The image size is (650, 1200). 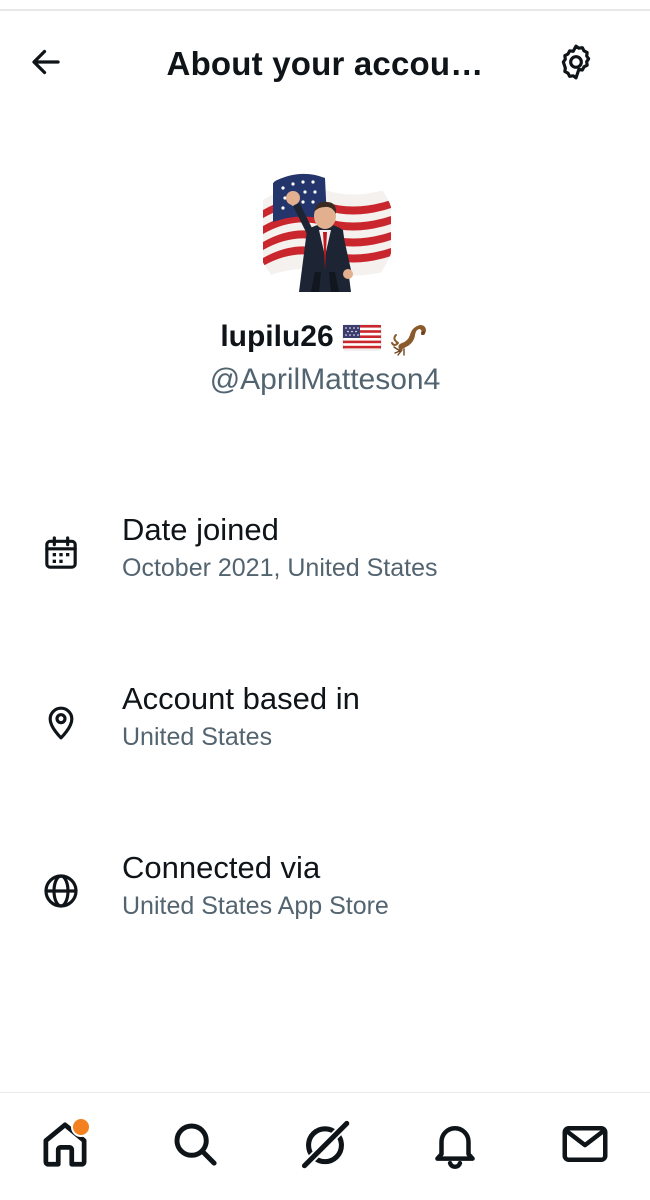 What do you see at coordinates (200, 529) in the screenshot?
I see `info-title: Date joined` at bounding box center [200, 529].